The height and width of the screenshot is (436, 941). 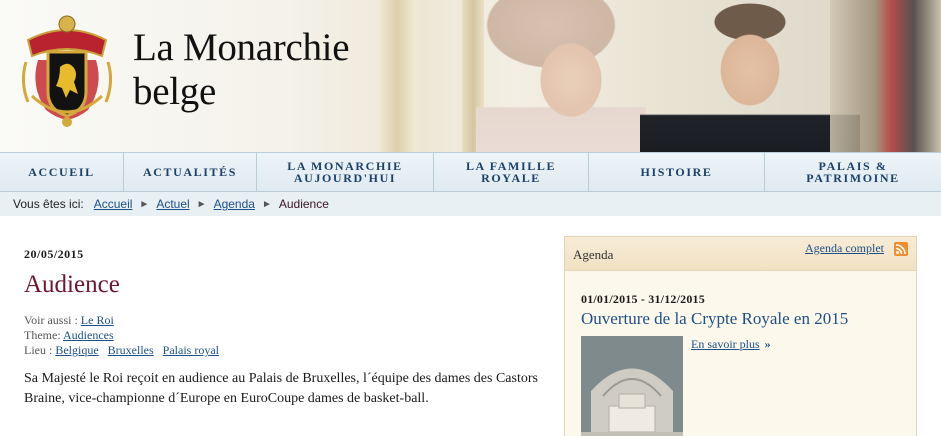 What do you see at coordinates (113, 204) in the screenshot?
I see `breadcrumb-link-accueil: Accueil` at bounding box center [113, 204].